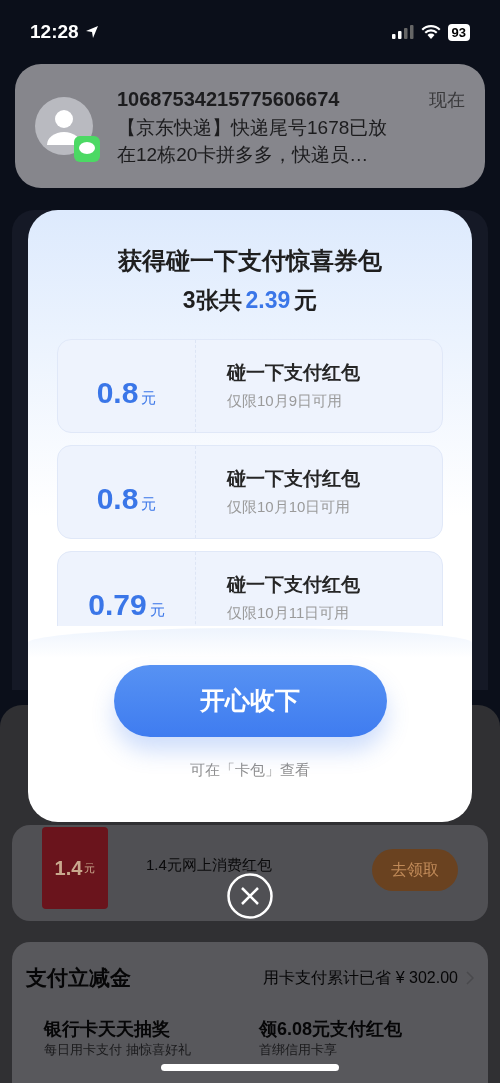 This screenshot has height=1083, width=500. Describe the element at coordinates (458, 32) in the screenshot. I see `battery-level: 93` at that location.